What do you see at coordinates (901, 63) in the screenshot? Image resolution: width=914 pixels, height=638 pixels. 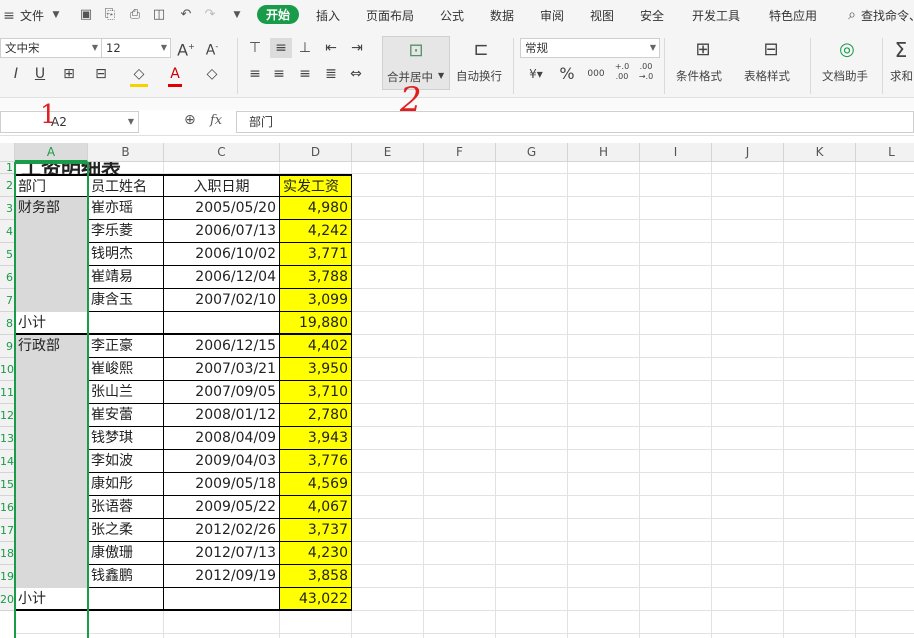 I see `sum-button: Σ 求和` at bounding box center [901, 63].